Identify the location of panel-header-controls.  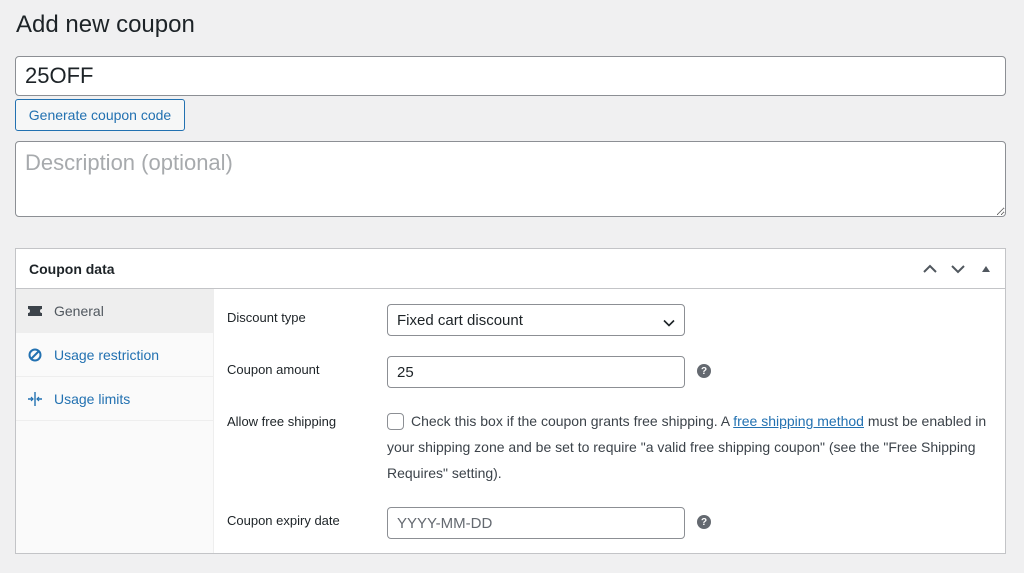
(958, 269).